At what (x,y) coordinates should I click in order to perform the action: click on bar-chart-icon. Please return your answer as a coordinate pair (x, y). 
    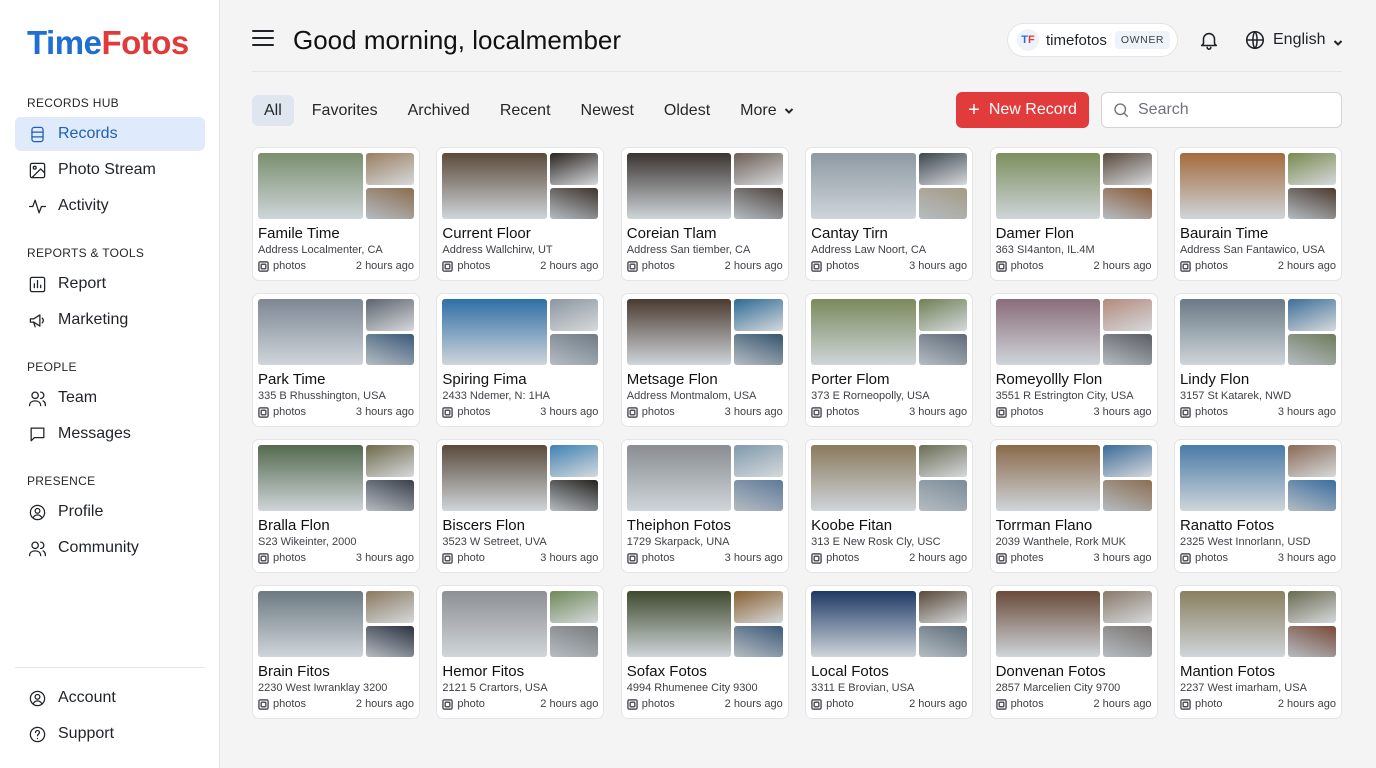
    Looking at the image, I should click on (37, 284).